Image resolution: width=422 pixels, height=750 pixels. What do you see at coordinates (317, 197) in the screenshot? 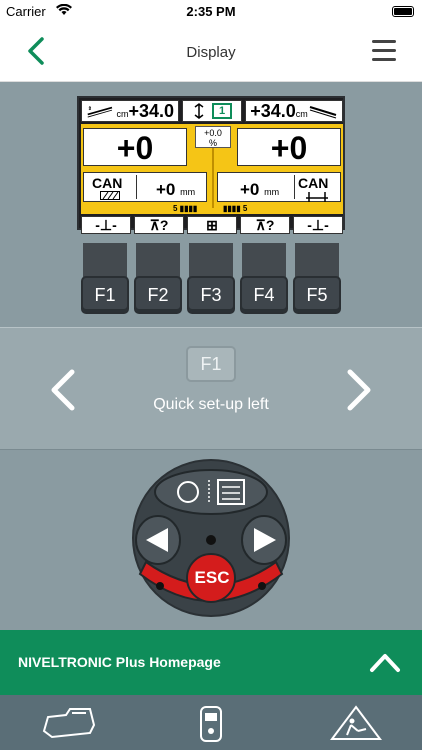
I see `ski-sensor-icon` at bounding box center [317, 197].